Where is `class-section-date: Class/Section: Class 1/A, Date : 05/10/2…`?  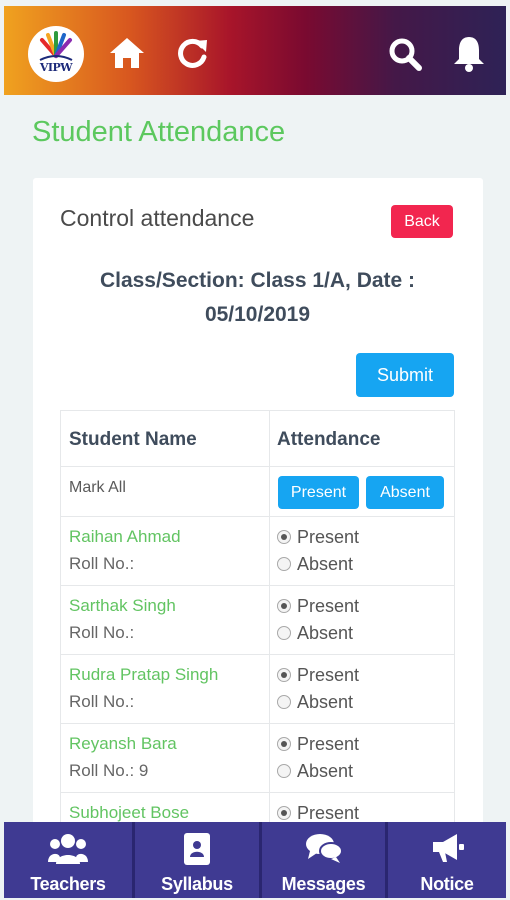
class-section-date: Class/Section: Class 1/A, Date : 05/10/2… is located at coordinates (257, 298).